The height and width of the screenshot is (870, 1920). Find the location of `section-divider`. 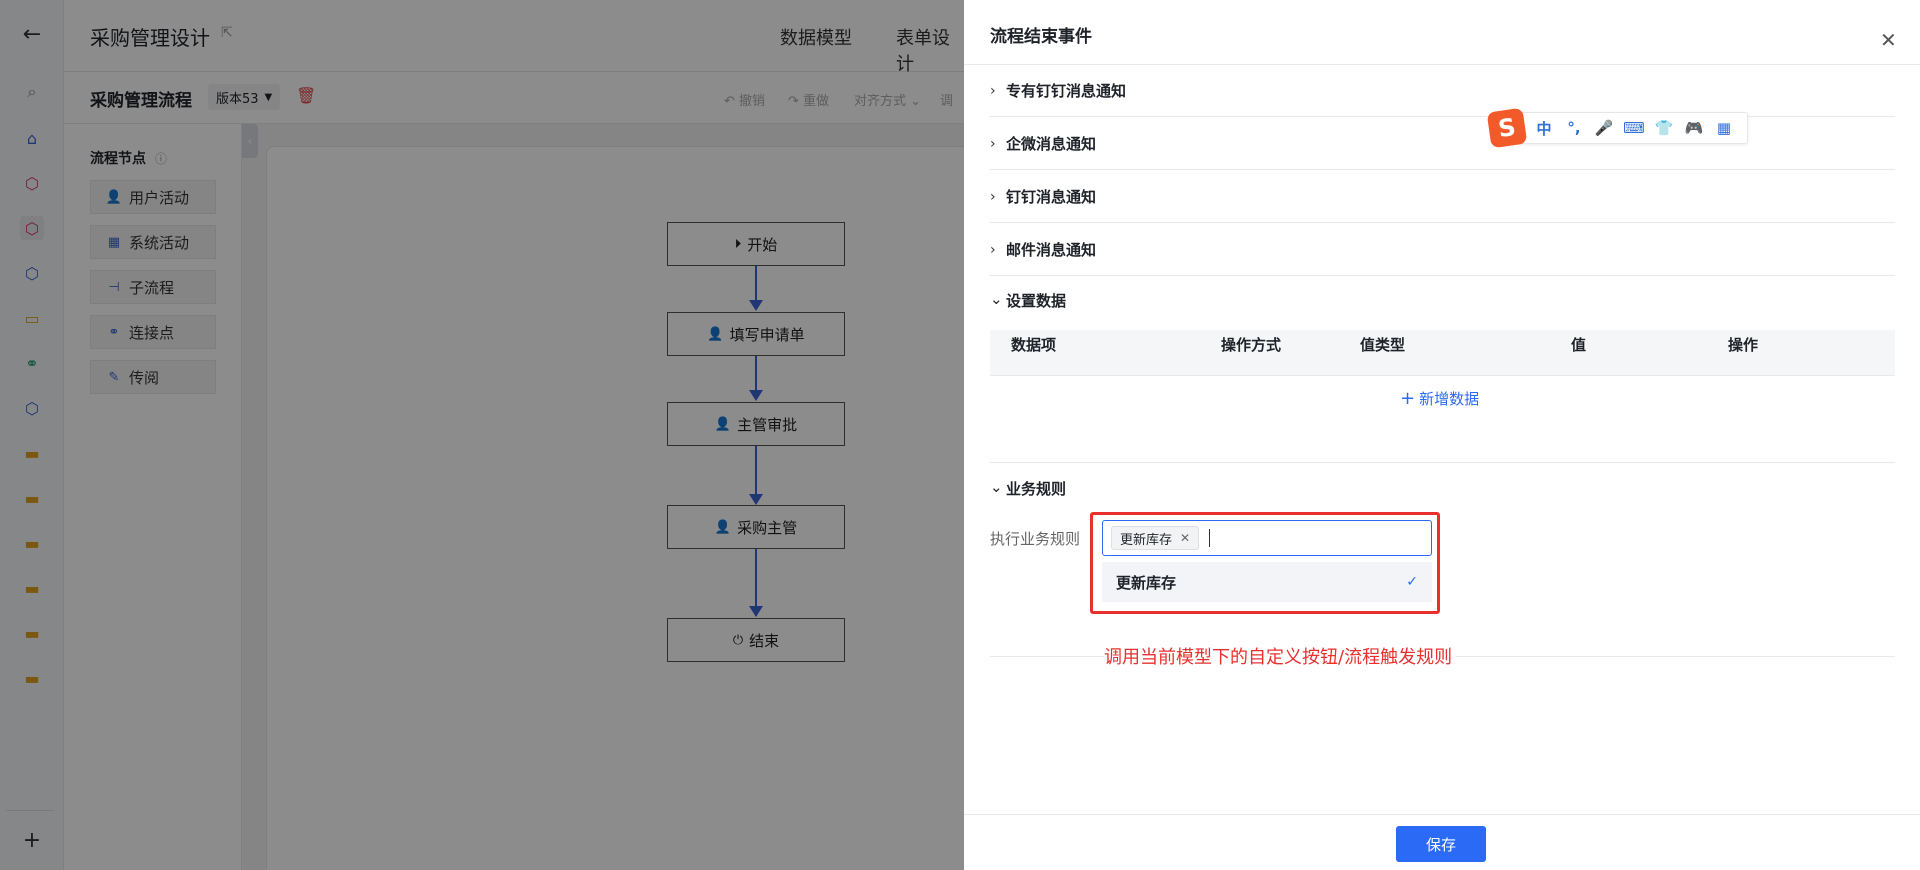

section-divider is located at coordinates (1442, 462).